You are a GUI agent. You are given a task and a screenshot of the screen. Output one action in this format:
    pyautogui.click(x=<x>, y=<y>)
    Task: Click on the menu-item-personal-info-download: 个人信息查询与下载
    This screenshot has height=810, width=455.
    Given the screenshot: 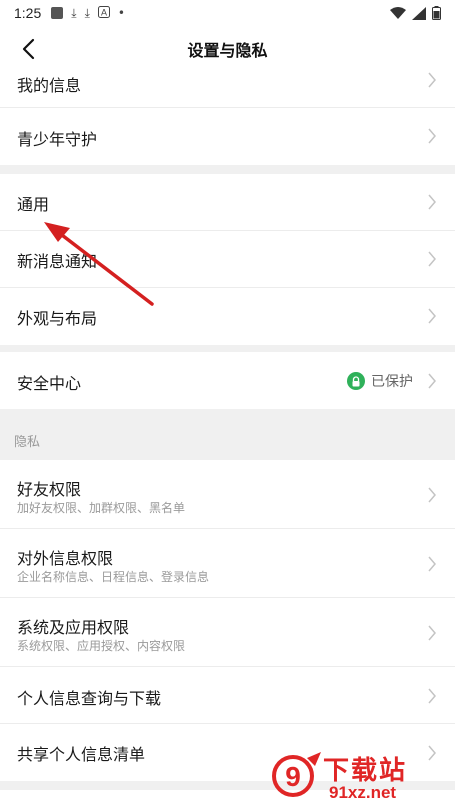 What is the action you would take?
    pyautogui.click(x=227, y=695)
    